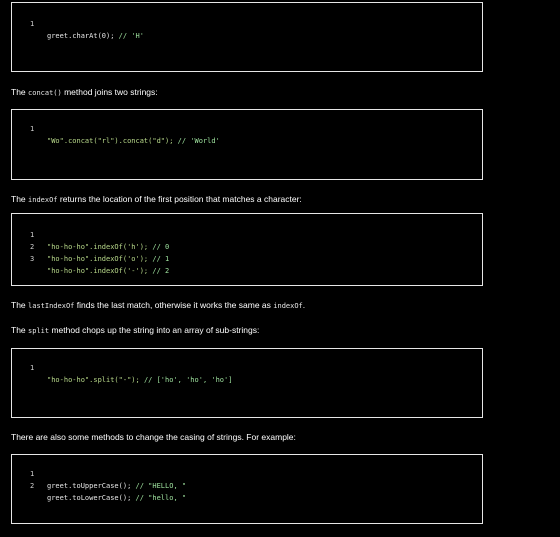 The width and height of the screenshot is (560, 537). Describe the element at coordinates (45, 93) in the screenshot. I see `inline-code-concat: concat()` at that location.